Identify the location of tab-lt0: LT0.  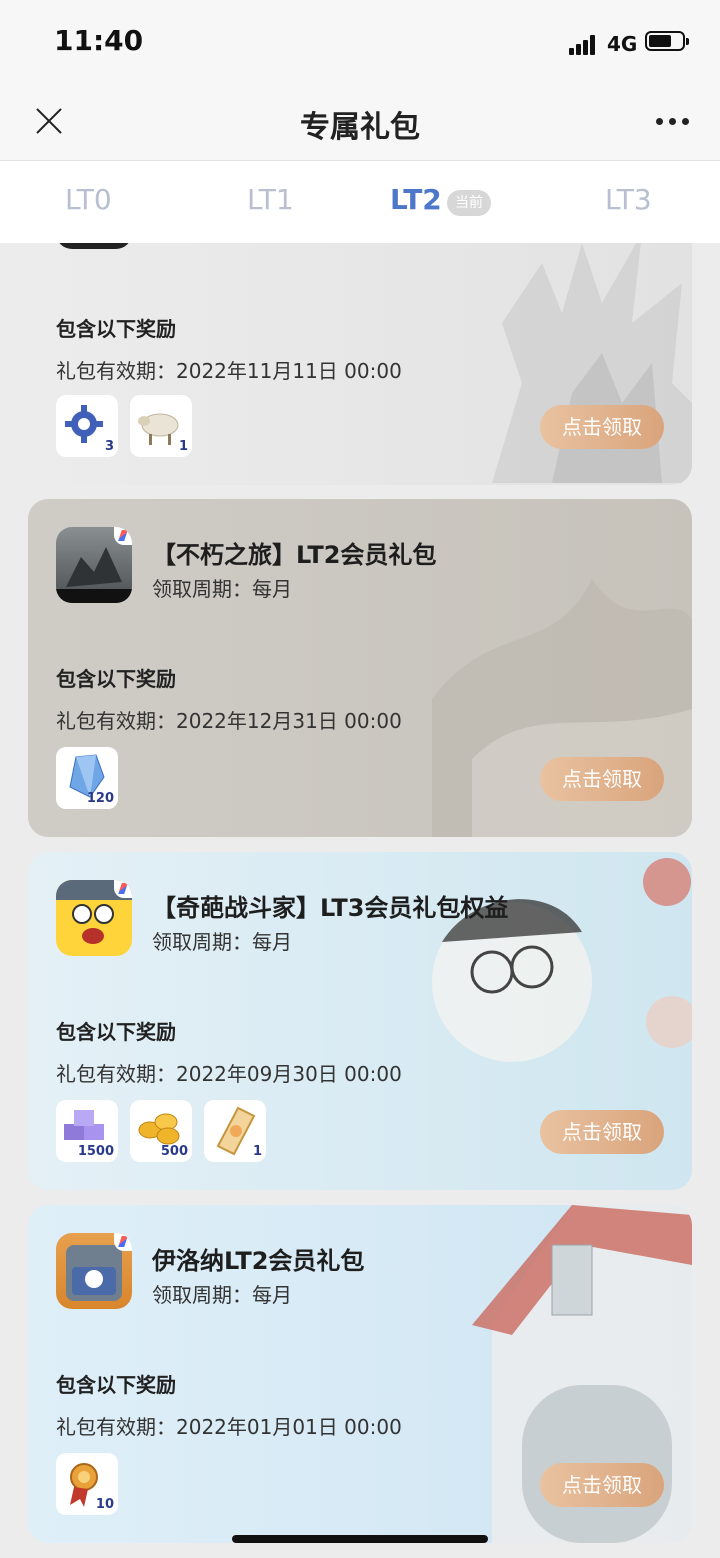
(88, 199).